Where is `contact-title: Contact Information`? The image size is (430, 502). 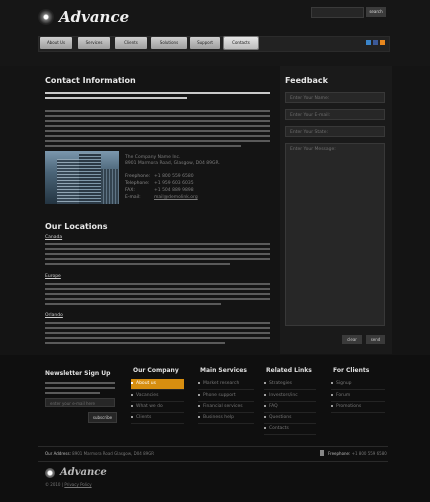 contact-title: Contact Information is located at coordinates (90, 80).